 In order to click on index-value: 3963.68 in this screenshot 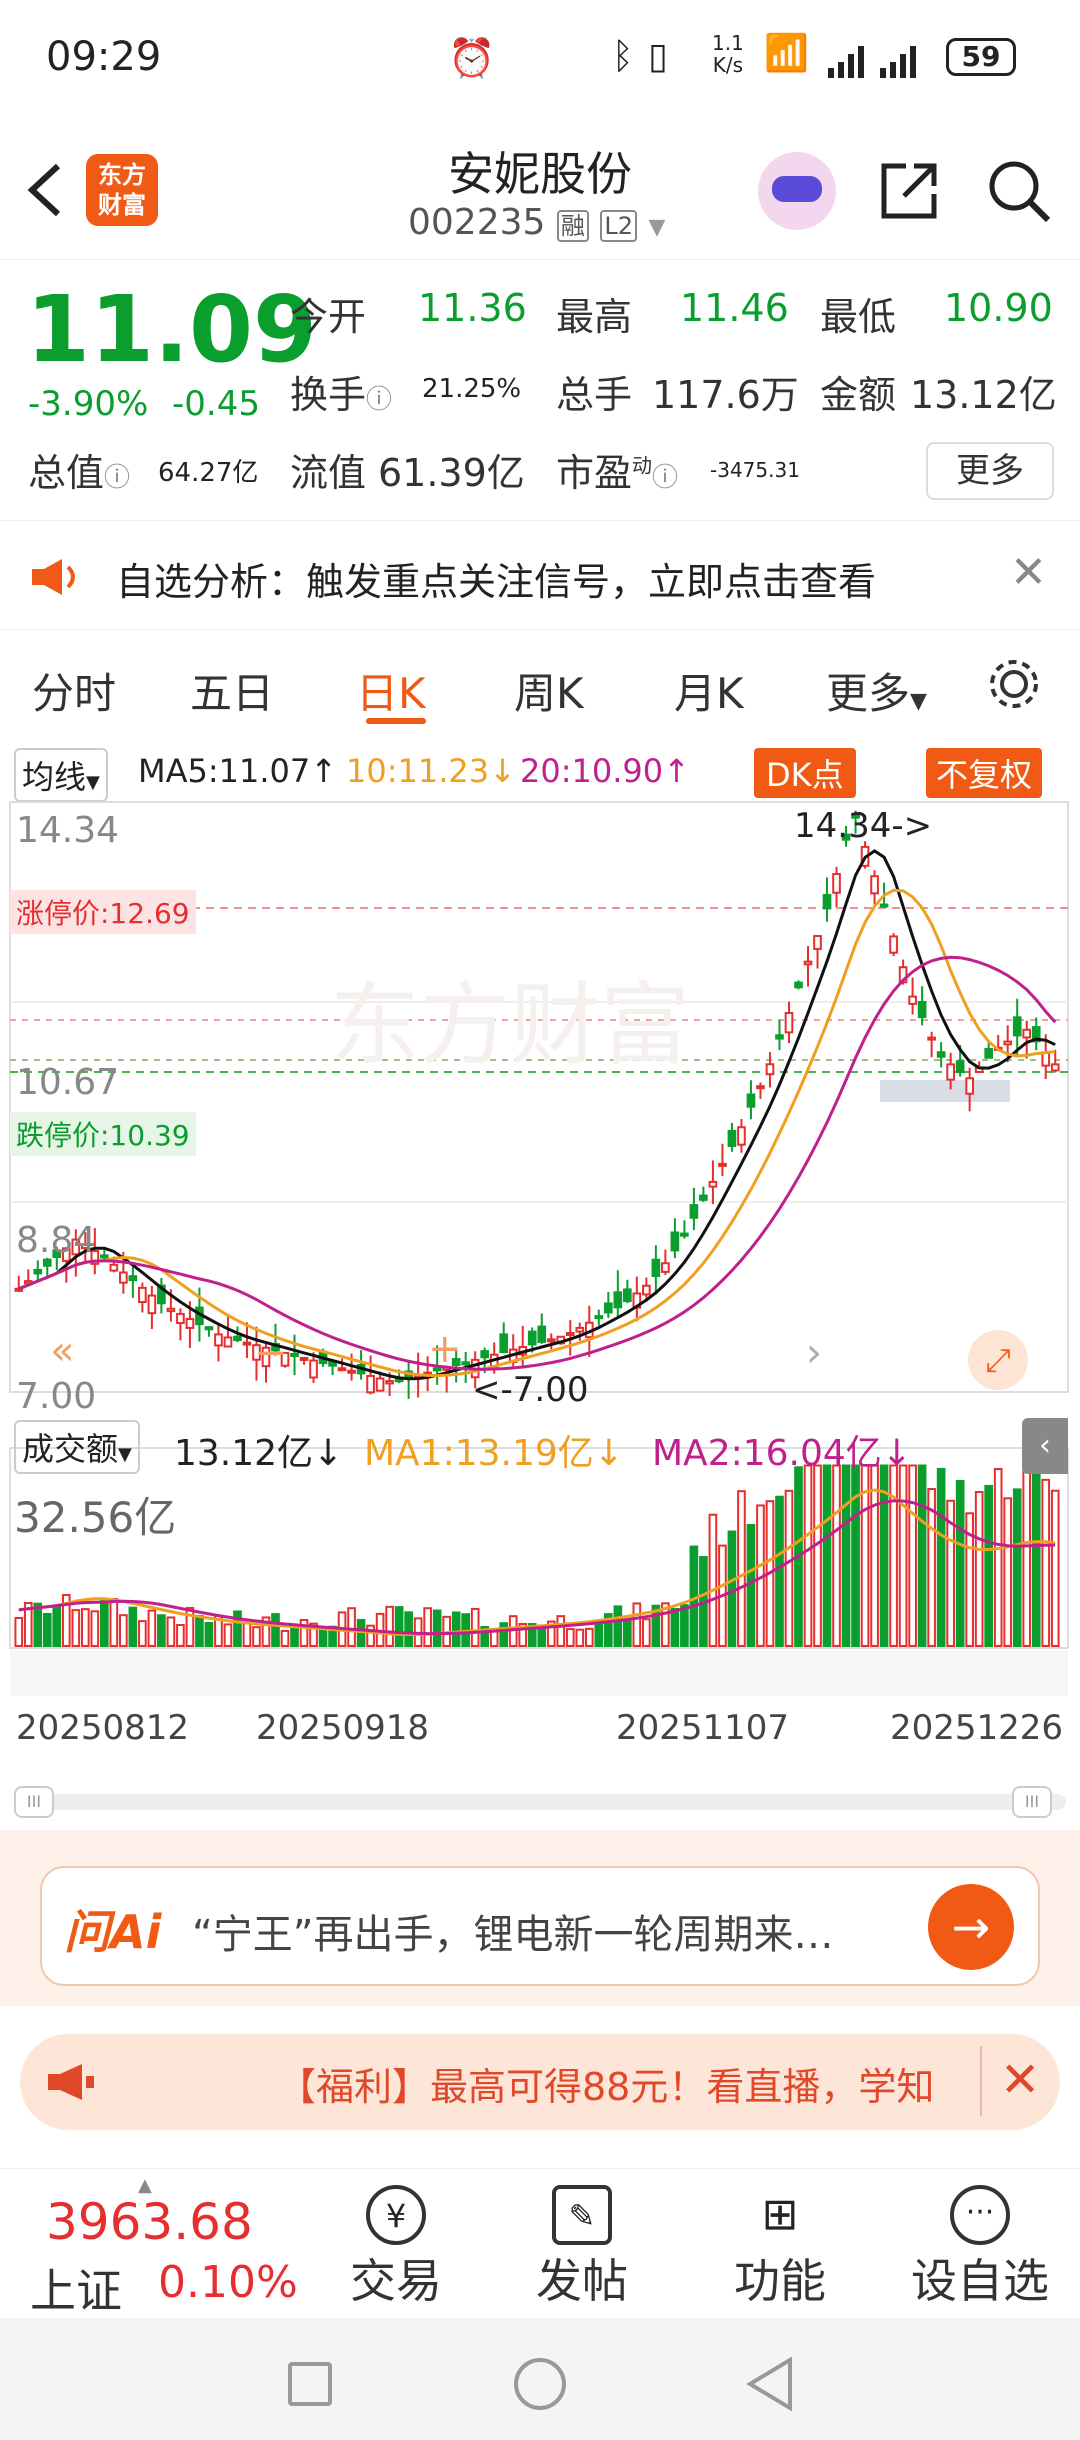, I will do `click(149, 2222)`.